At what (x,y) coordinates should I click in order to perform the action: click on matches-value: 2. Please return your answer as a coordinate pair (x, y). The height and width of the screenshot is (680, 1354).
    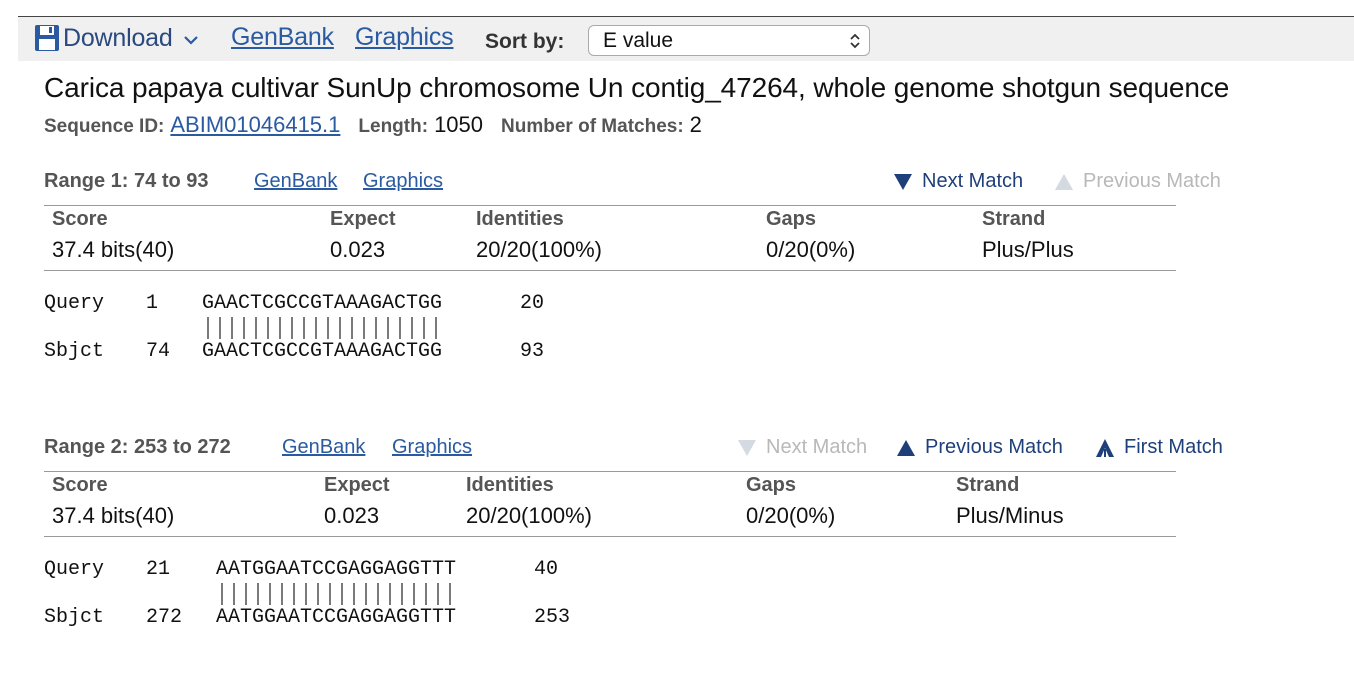
    Looking at the image, I should click on (695, 124).